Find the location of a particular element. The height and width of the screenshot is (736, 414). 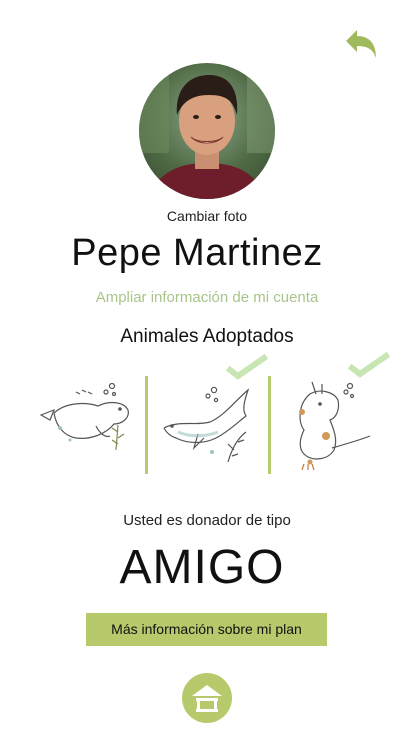

adopted-animals-title: Animales Adoptados is located at coordinates (207, 336).